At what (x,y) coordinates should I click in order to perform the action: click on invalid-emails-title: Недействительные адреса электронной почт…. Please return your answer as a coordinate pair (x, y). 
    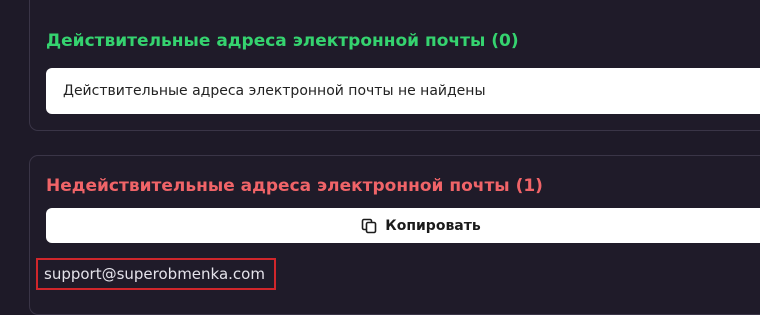
    Looking at the image, I should click on (294, 186).